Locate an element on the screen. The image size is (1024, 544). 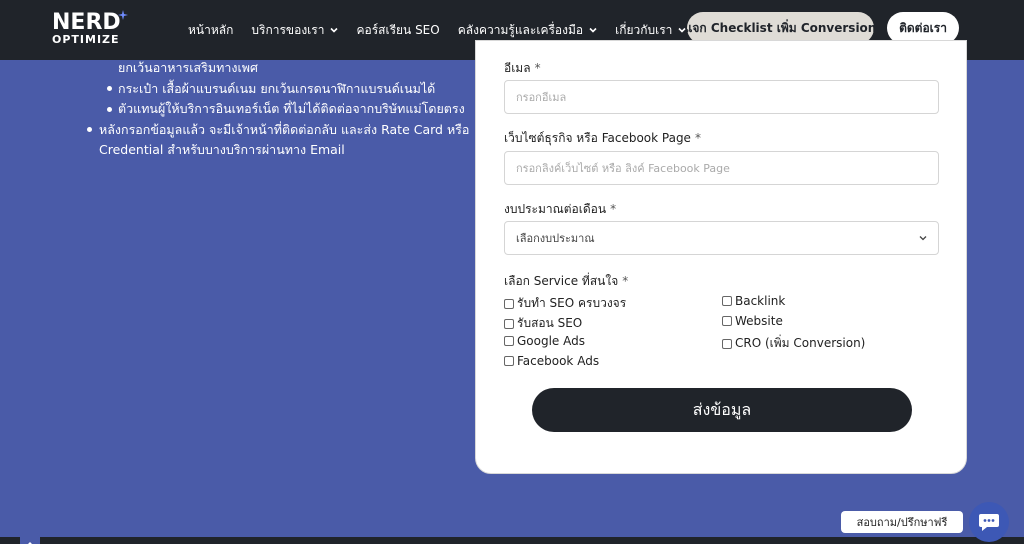
scroll-to-top-button is located at coordinates (30, 538).